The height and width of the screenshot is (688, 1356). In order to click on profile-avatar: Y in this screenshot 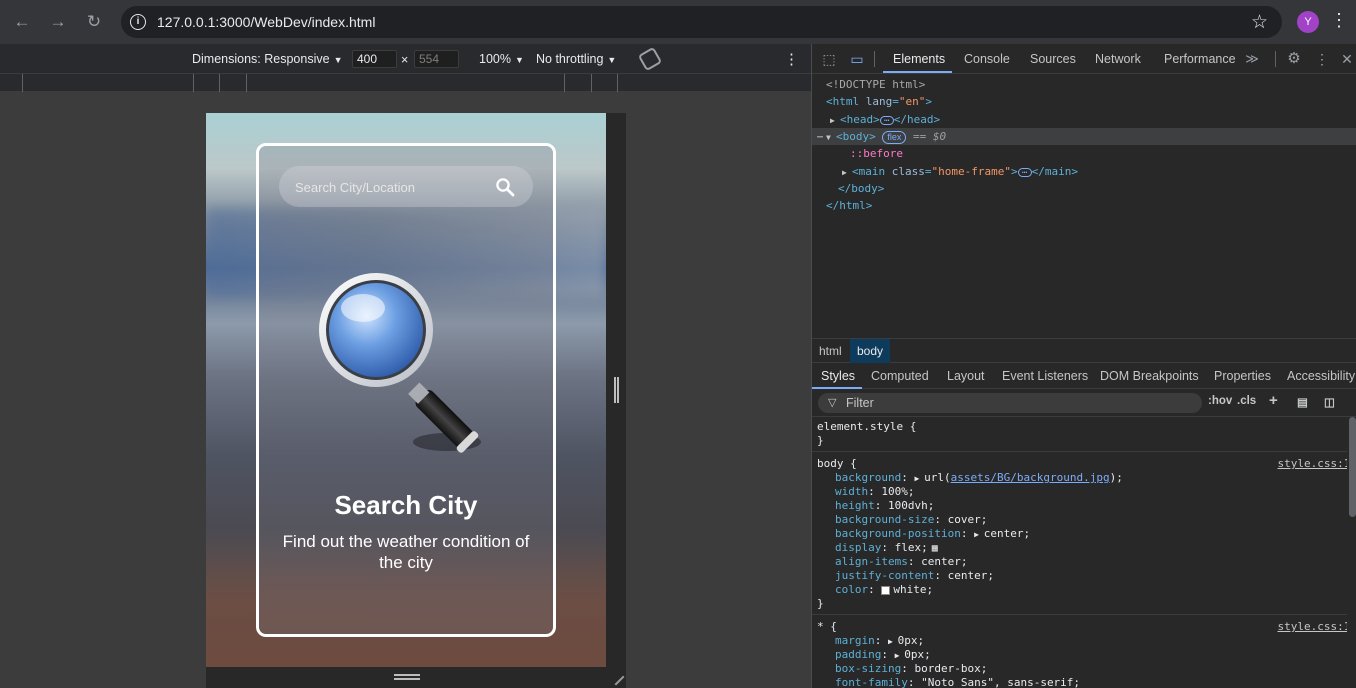, I will do `click(1308, 22)`.